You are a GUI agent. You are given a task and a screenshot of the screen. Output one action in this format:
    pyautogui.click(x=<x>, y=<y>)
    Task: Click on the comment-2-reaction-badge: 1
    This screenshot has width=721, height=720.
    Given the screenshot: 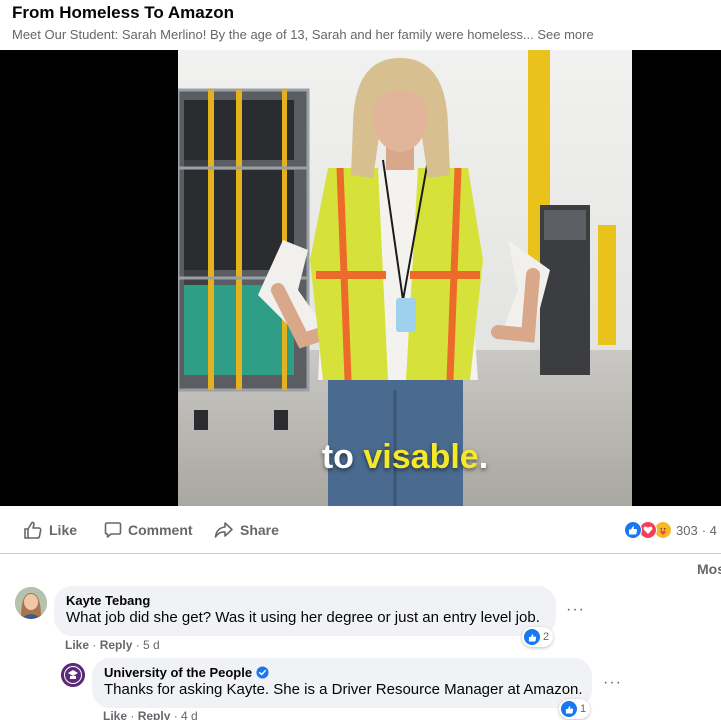 What is the action you would take?
    pyautogui.click(x=575, y=709)
    